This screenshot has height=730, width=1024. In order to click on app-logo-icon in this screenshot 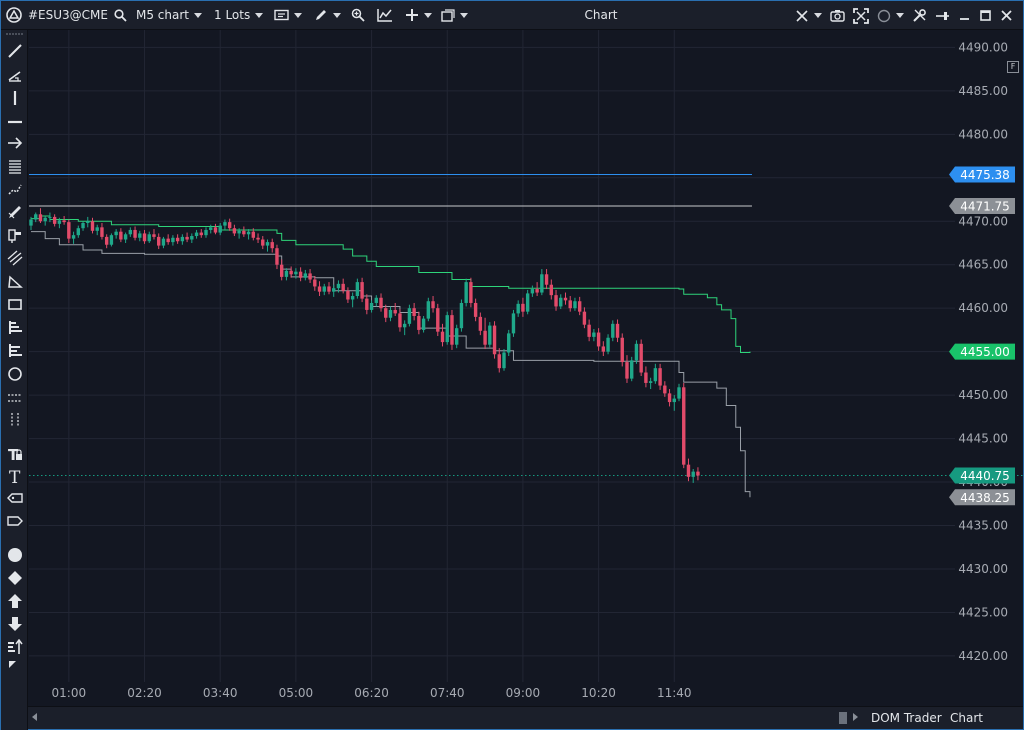, I will do `click(13, 15)`.